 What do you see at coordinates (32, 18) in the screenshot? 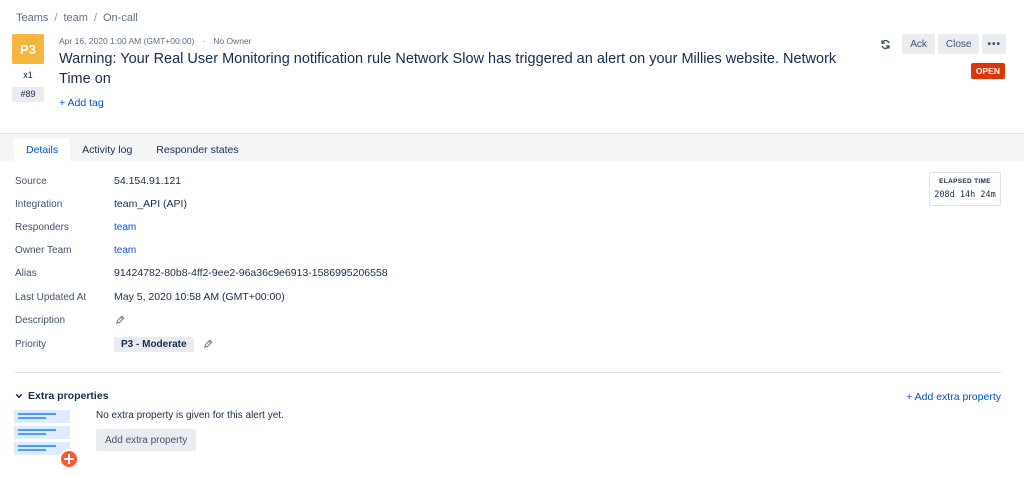
I see `breadcrumb-item-teams: Teams` at bounding box center [32, 18].